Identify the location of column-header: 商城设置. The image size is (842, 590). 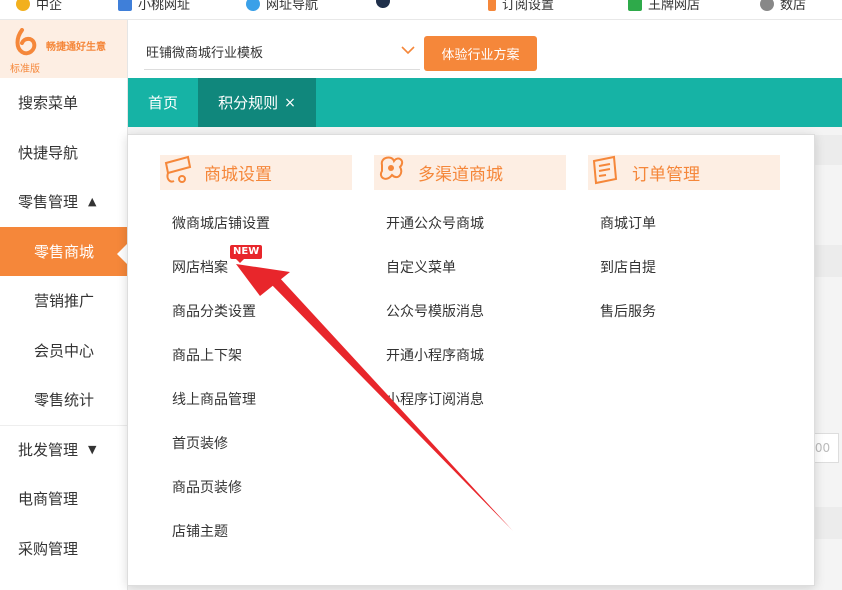
(256, 172).